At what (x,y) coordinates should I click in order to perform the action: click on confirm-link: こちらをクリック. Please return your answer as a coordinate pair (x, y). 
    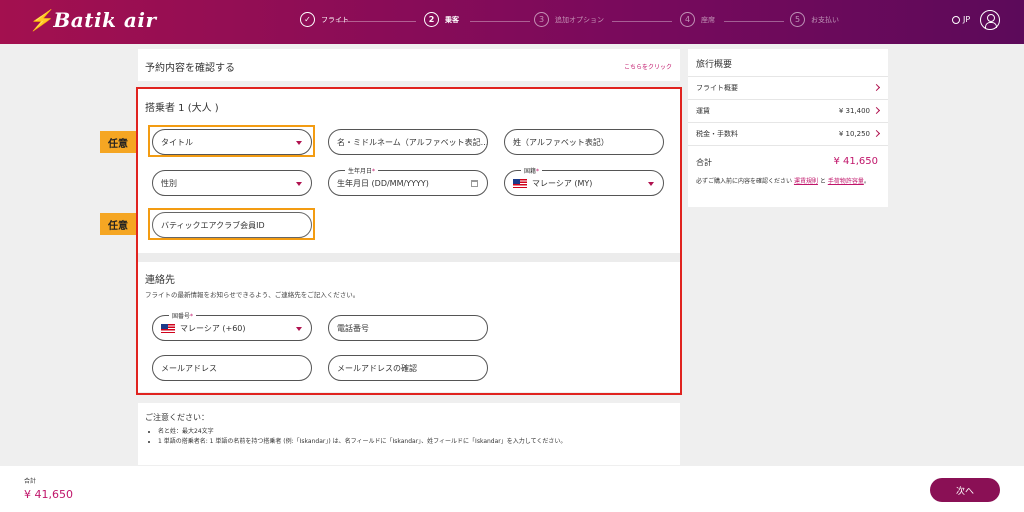
    Looking at the image, I should click on (648, 66).